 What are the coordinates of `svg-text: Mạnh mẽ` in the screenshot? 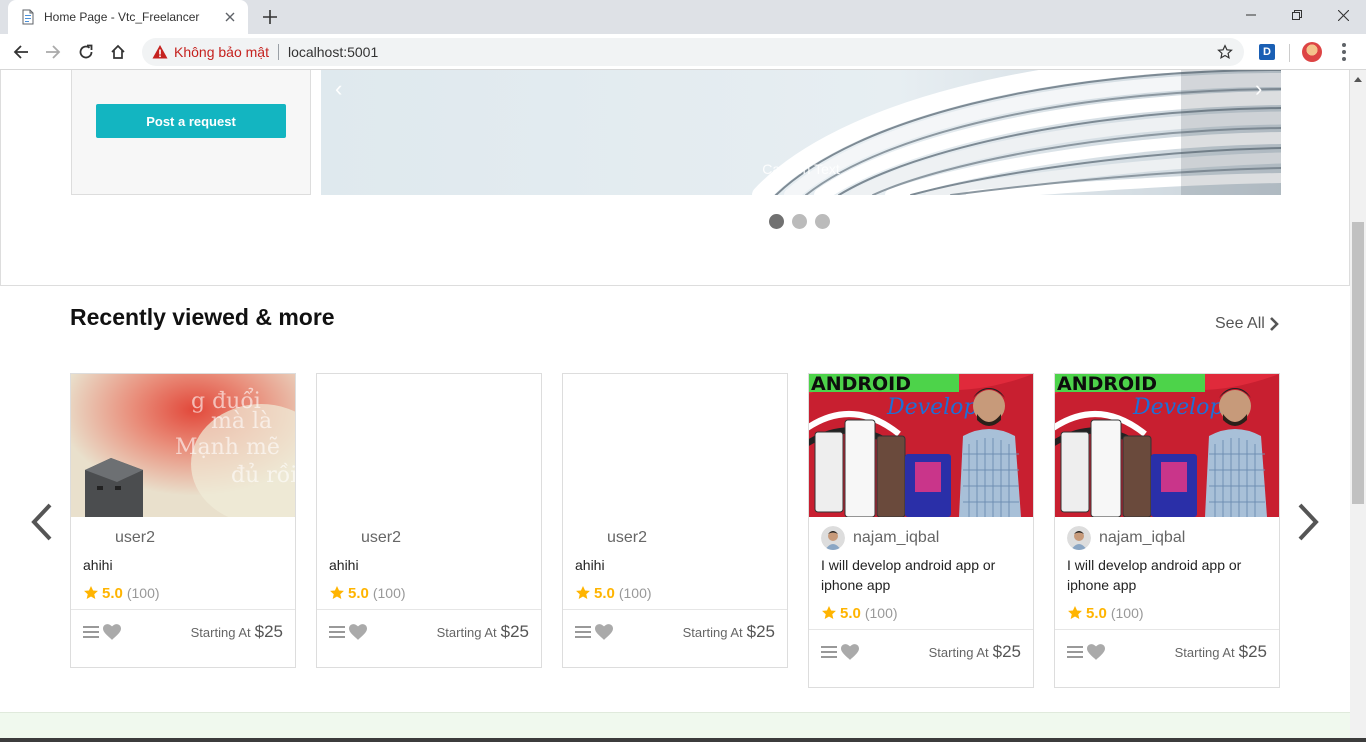 It's located at (227, 447).